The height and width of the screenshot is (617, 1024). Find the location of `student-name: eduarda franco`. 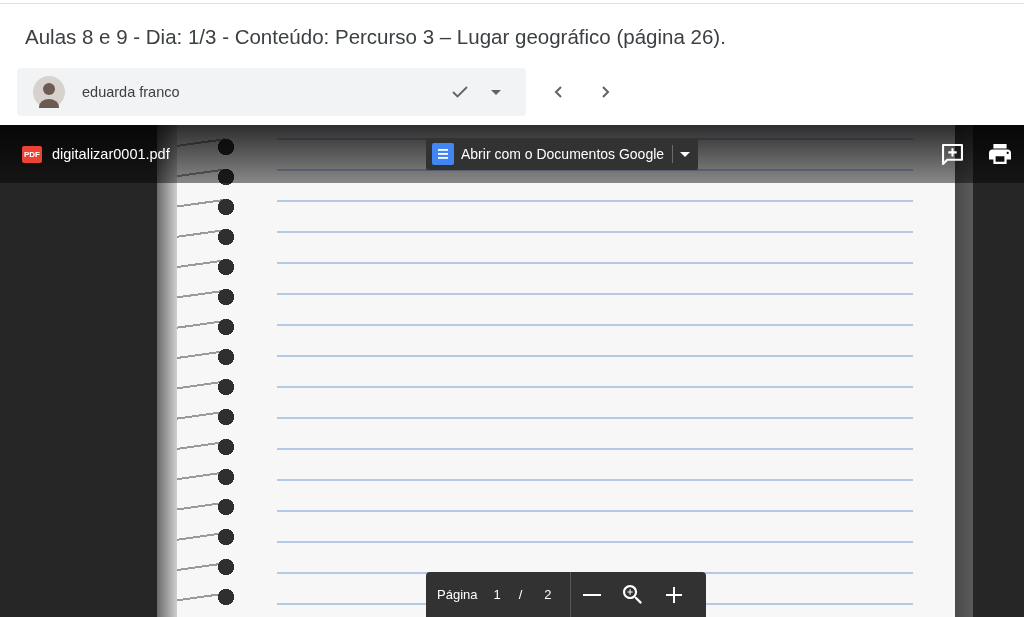

student-name: eduarda franco is located at coordinates (131, 92).